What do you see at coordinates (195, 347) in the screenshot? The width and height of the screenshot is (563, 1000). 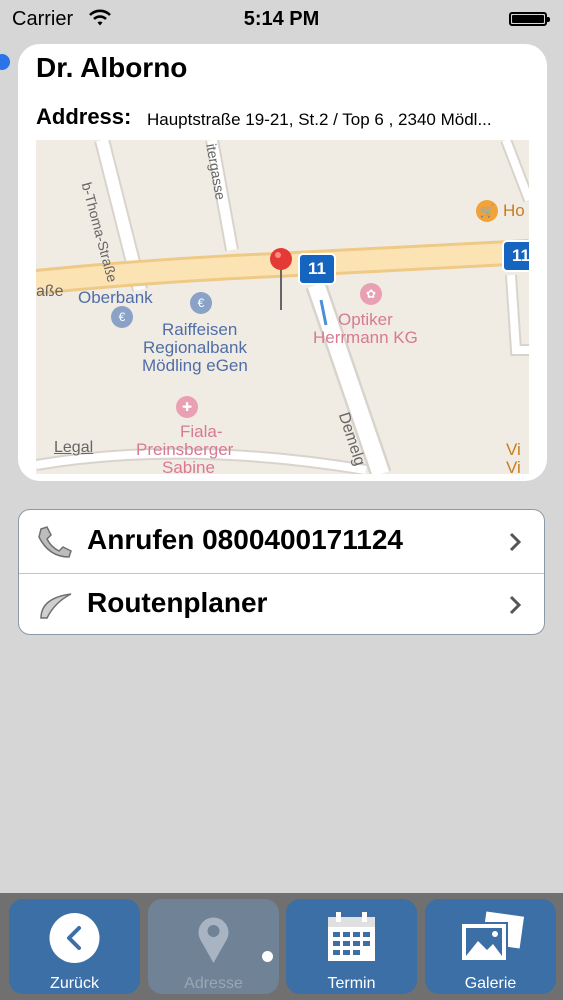 I see `poi-label: Regionalbank` at bounding box center [195, 347].